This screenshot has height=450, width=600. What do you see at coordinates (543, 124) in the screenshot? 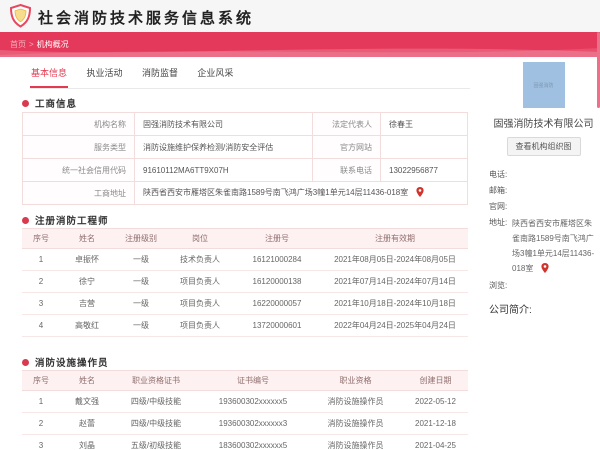
I see `org-name: 固强消防技术有限公司` at bounding box center [543, 124].